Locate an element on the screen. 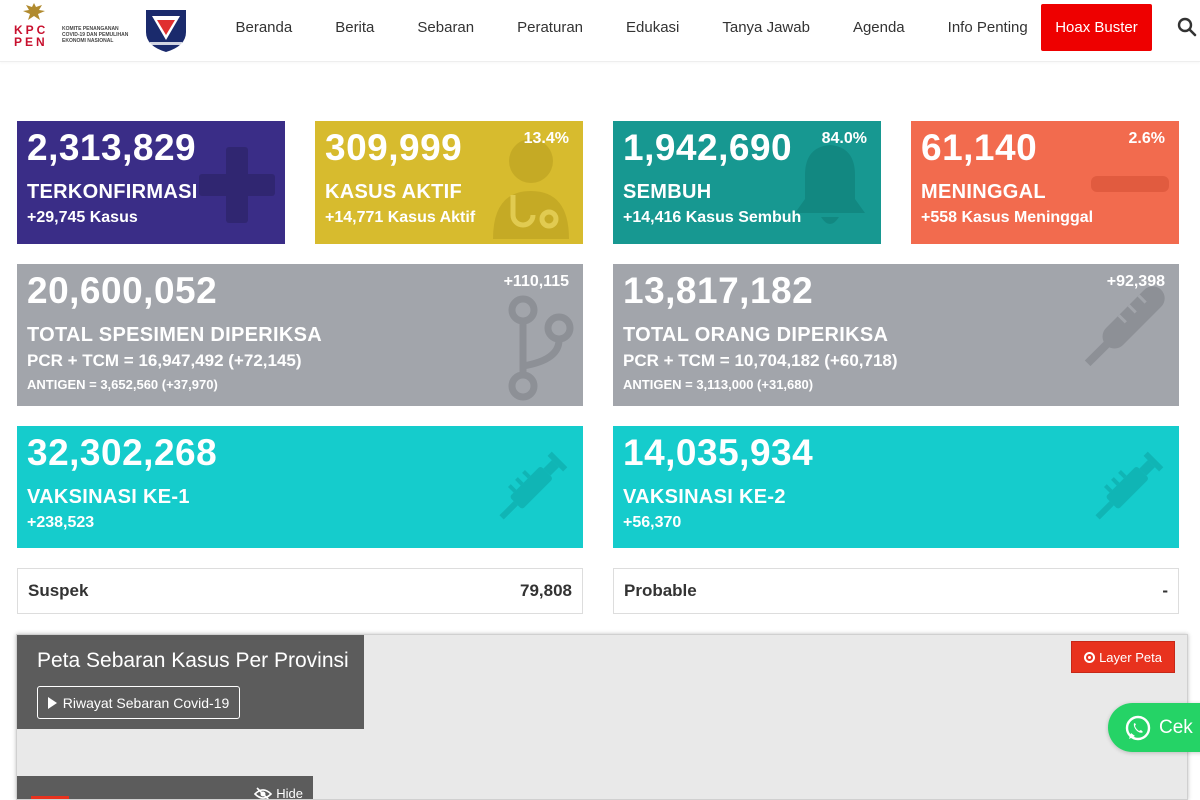  vaccine1-card: 32,302,268 VAKSINASI KE-1 +238,523 is located at coordinates (300, 487).